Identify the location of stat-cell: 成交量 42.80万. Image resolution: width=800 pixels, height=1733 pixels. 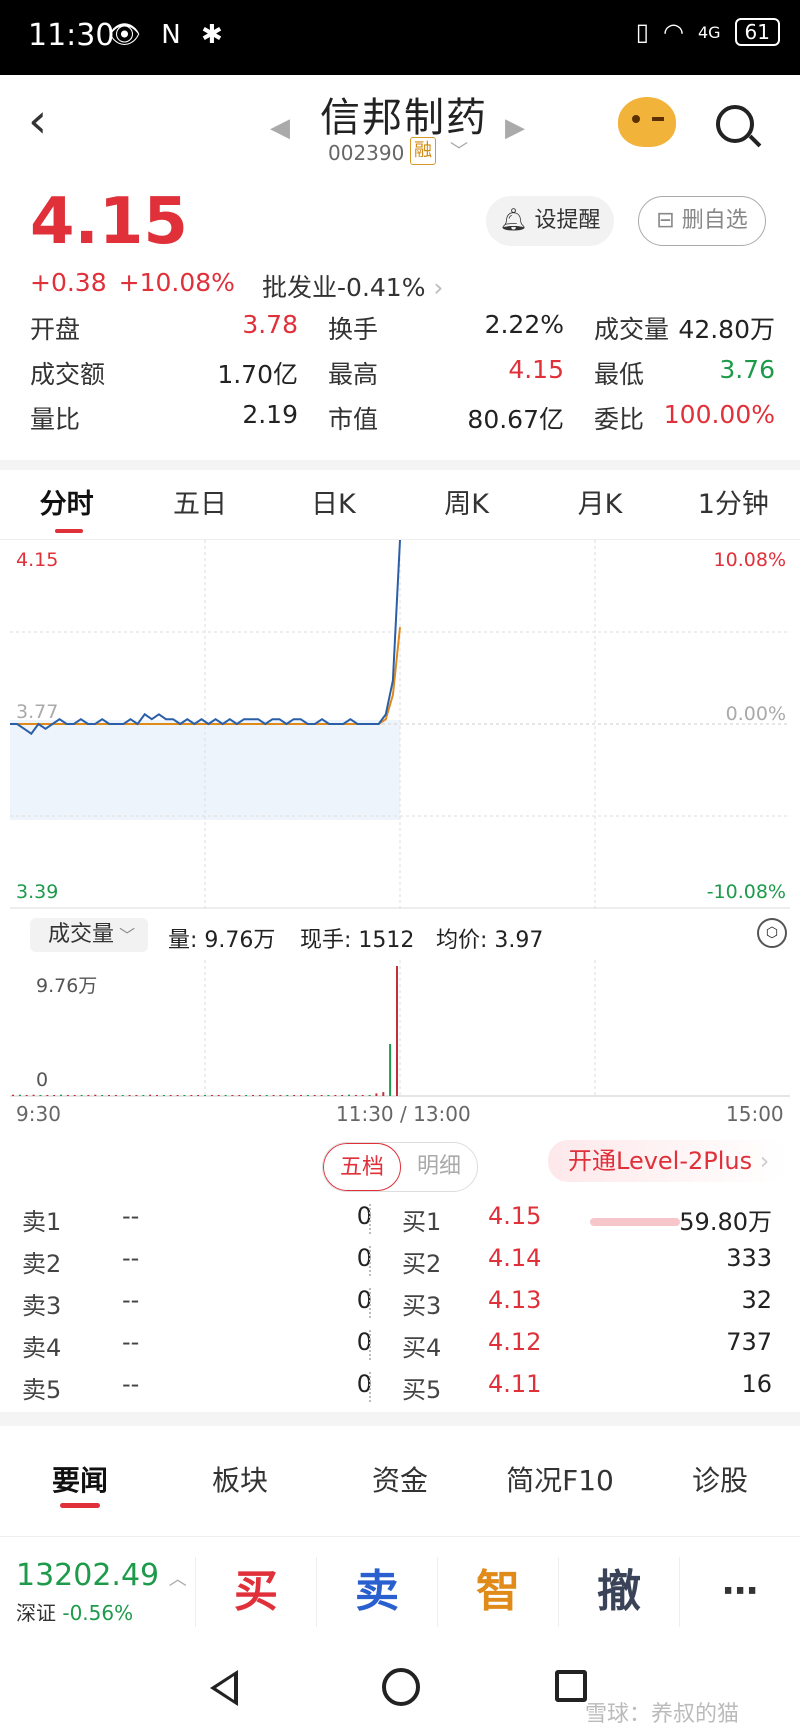
(669, 332).